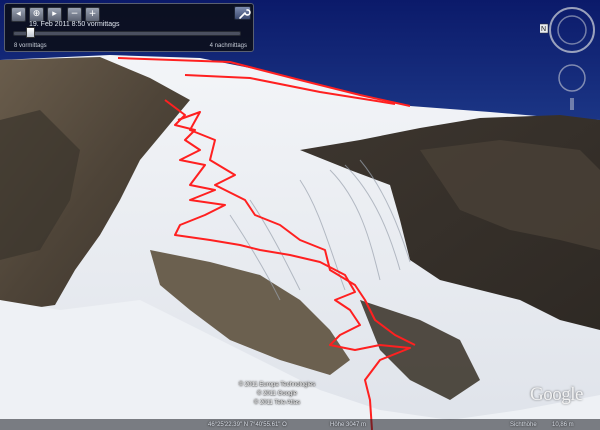  Describe the element at coordinates (18, 14) in the screenshot. I see `step-back-button: ◂` at that location.